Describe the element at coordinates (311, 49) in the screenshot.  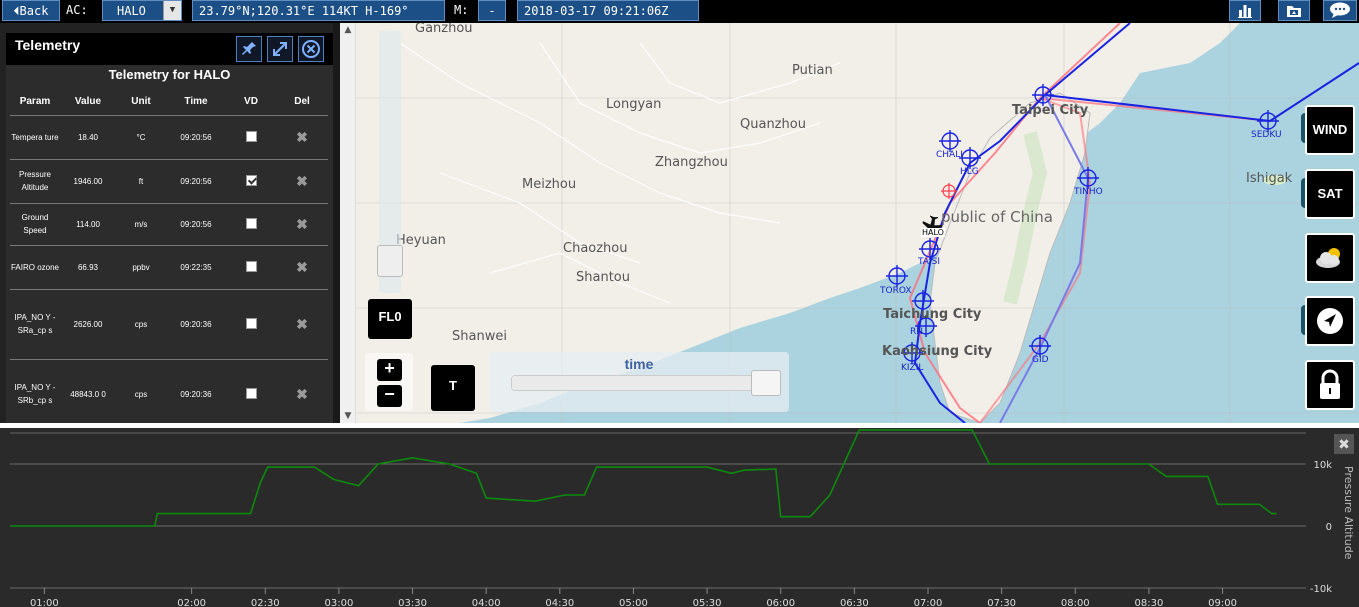
I see `close-panel-button` at that location.